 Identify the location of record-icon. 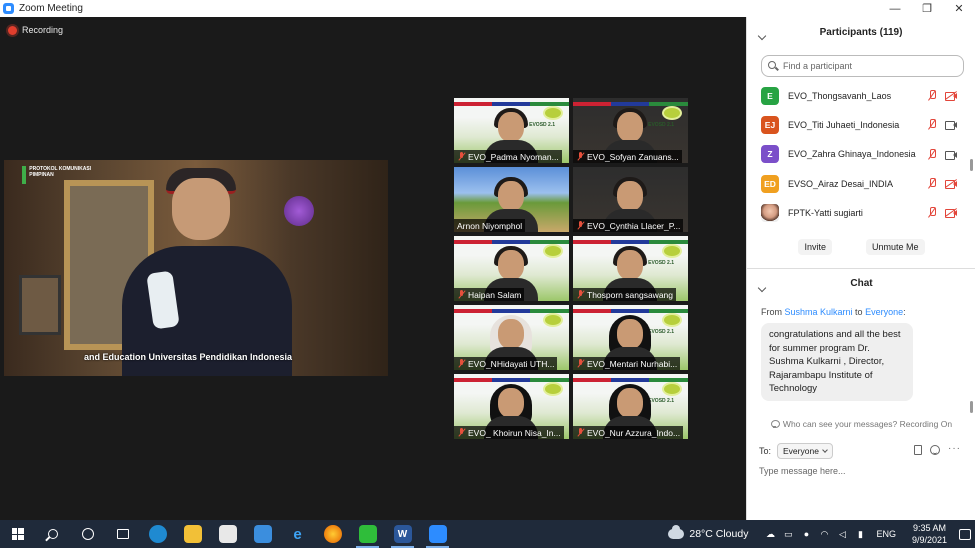
(12, 30).